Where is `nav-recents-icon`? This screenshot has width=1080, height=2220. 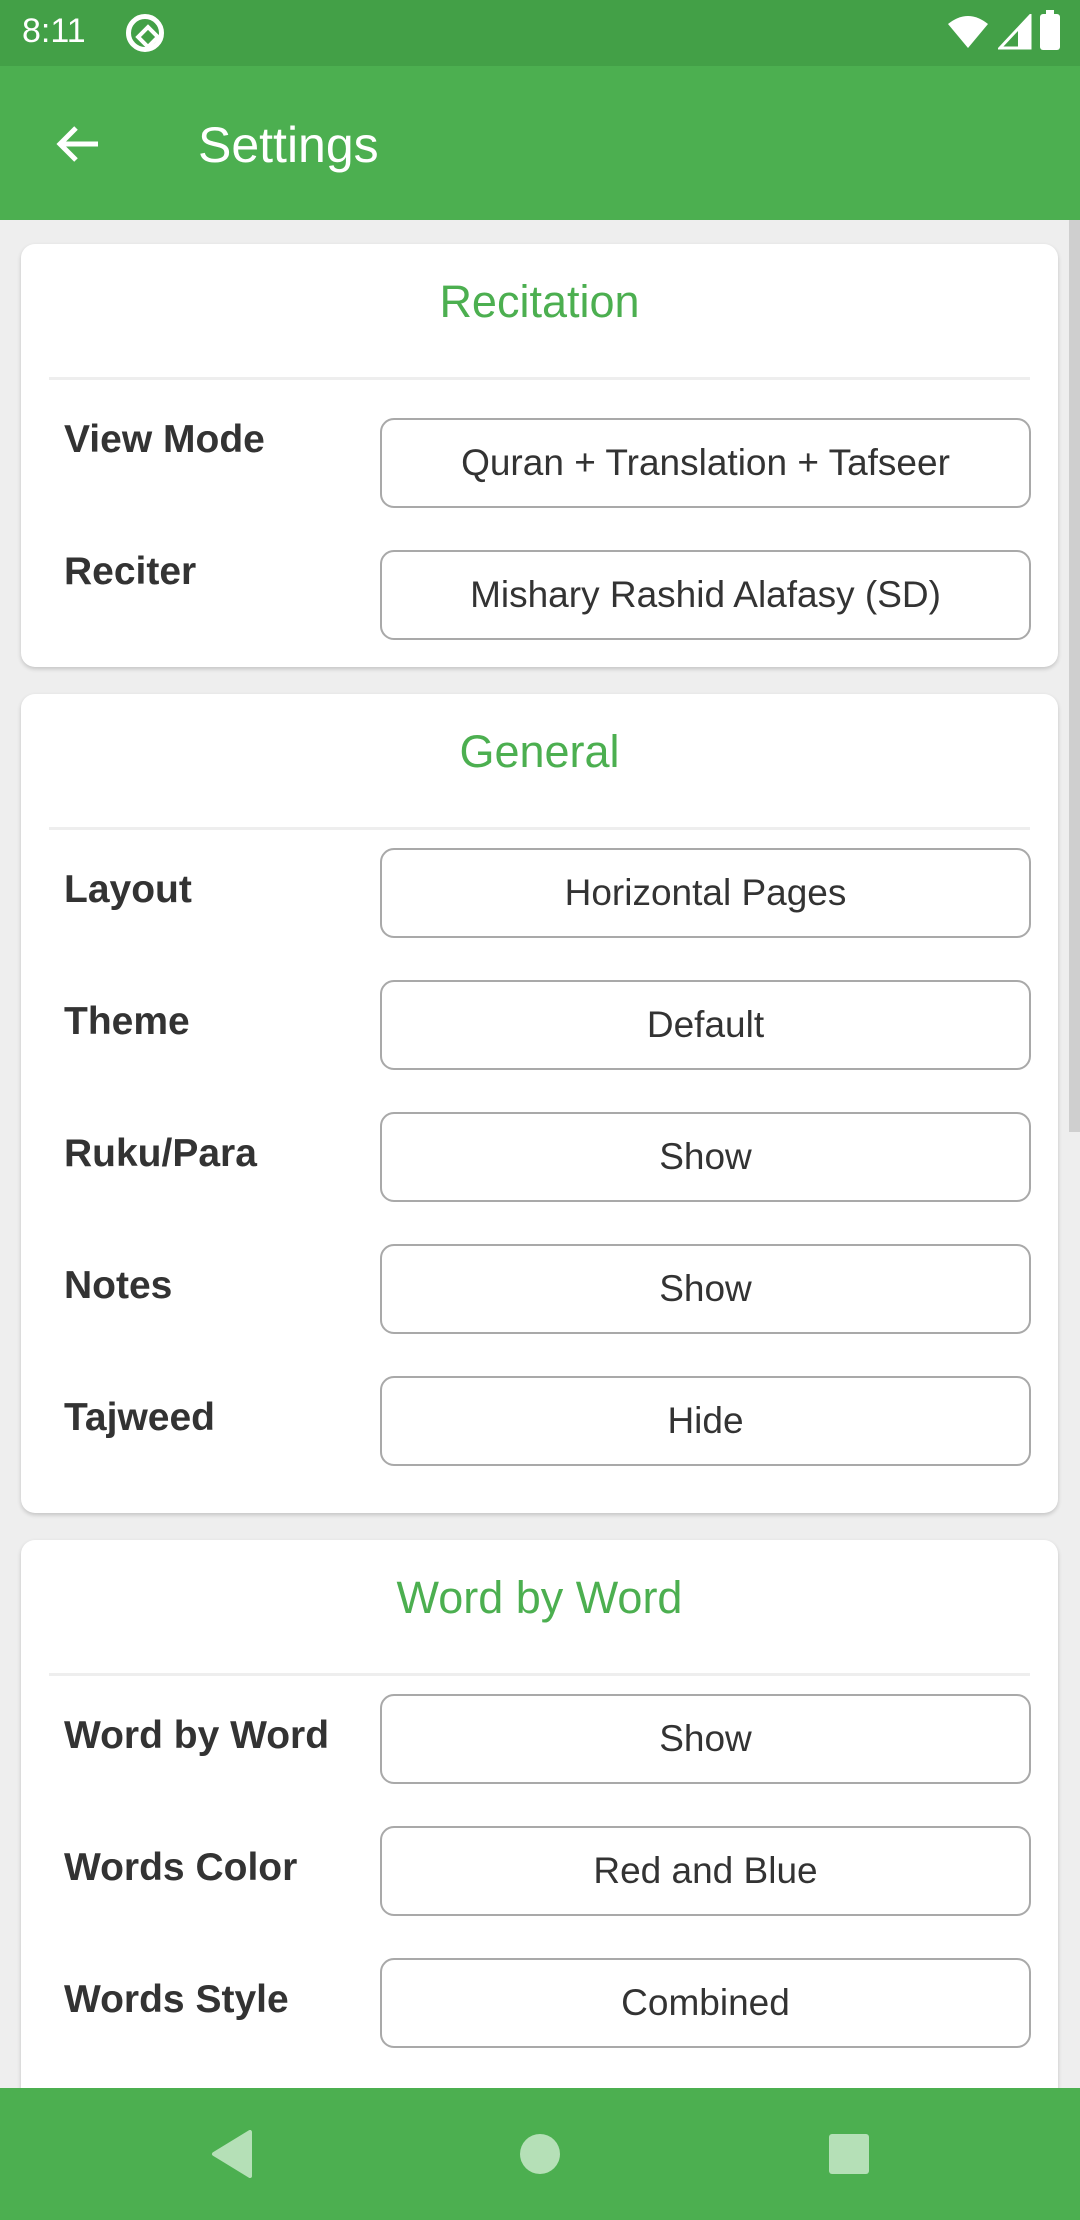
nav-recents-icon is located at coordinates (849, 2154).